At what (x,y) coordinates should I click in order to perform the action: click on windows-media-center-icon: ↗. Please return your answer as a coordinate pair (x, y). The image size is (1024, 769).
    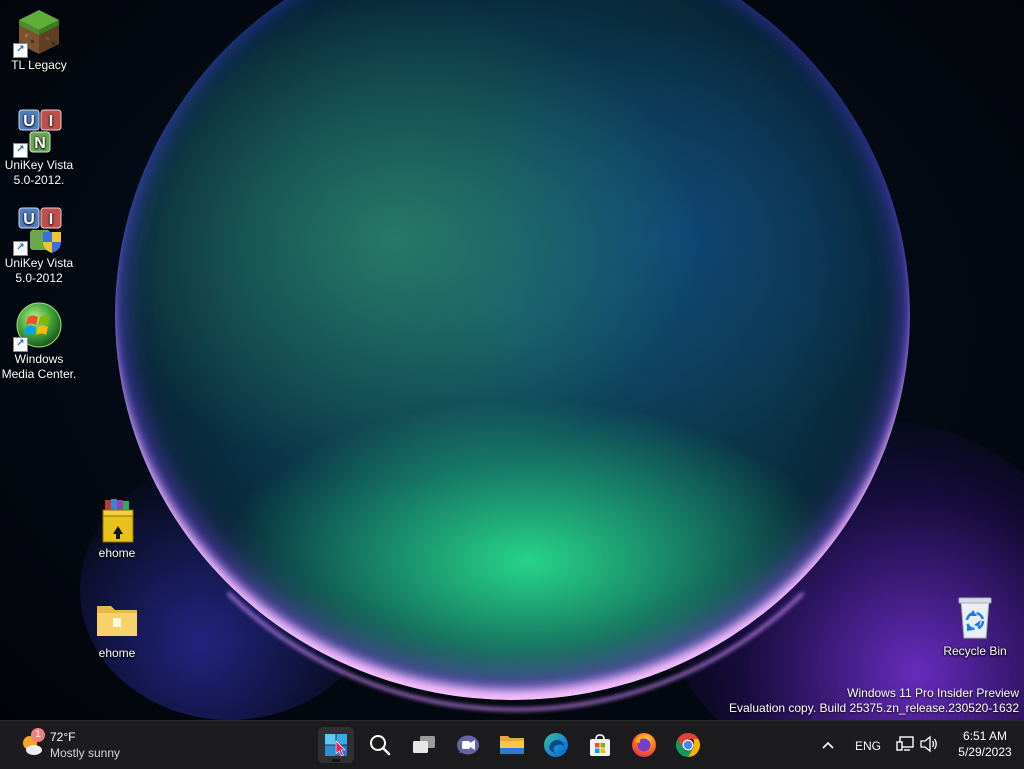
    Looking at the image, I should click on (38, 327).